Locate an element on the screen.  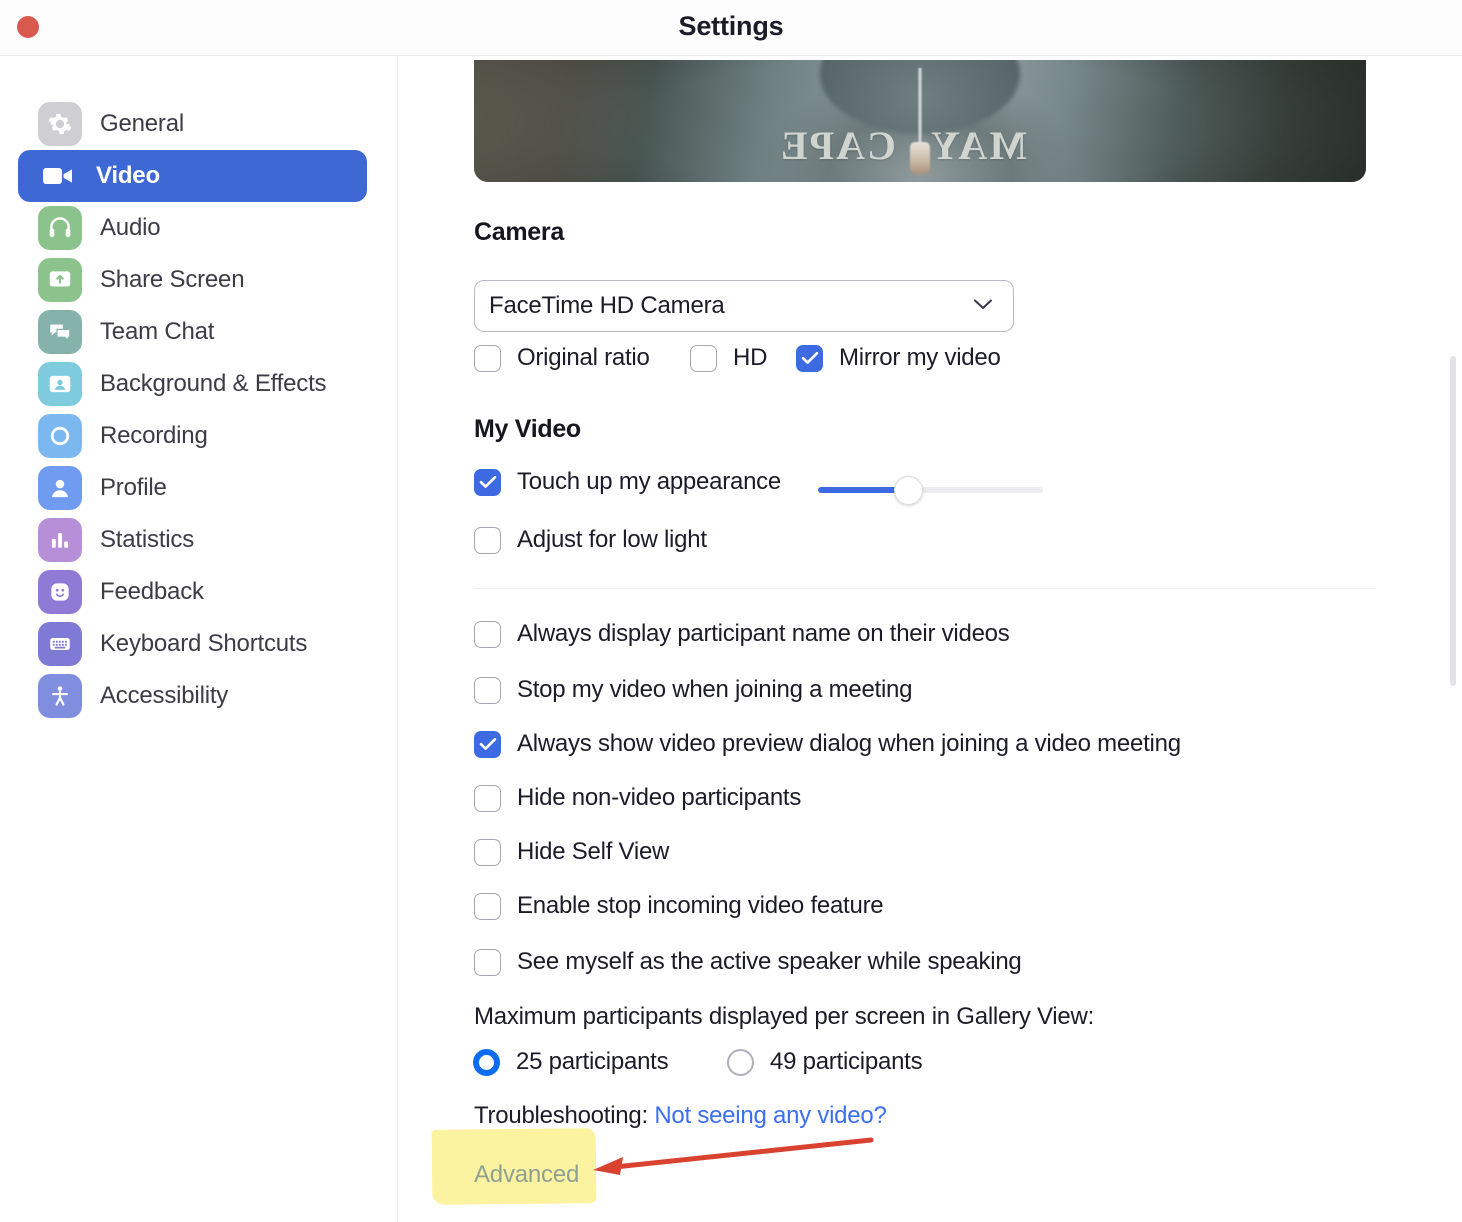
sidebar-item-background-effects: Background & Effects is located at coordinates (192, 384).